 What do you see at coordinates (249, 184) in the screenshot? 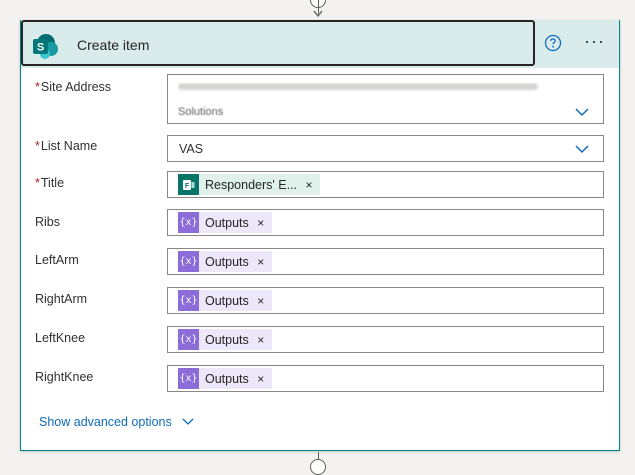
I see `title-token: F Responders' E... ×` at bounding box center [249, 184].